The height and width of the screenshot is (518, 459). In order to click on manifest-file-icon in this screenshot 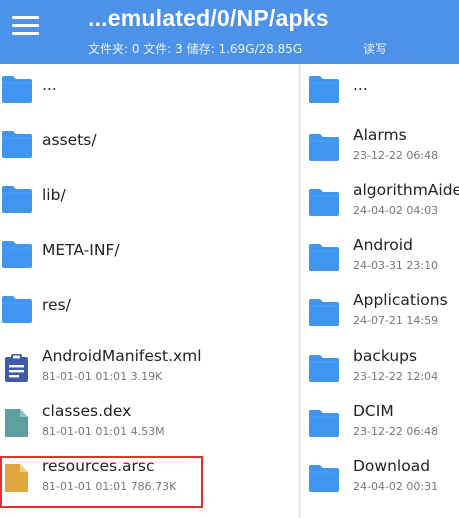, I will do `click(17, 368)`.